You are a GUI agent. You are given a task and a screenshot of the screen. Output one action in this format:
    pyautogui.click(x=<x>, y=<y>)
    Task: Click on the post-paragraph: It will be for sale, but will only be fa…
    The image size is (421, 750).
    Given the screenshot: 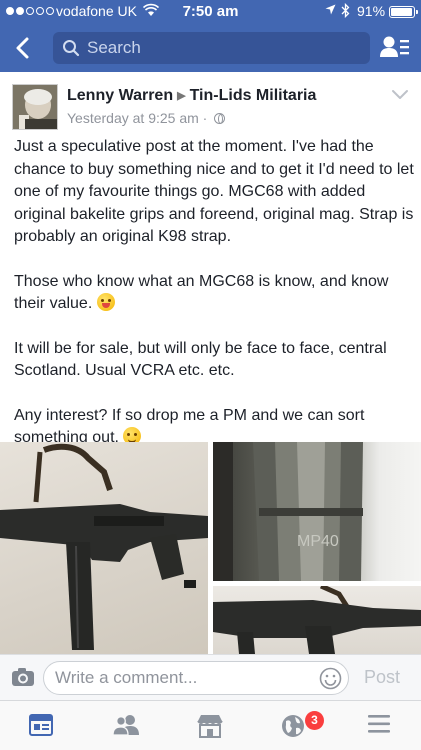 What is the action you would take?
    pyautogui.click(x=200, y=359)
    